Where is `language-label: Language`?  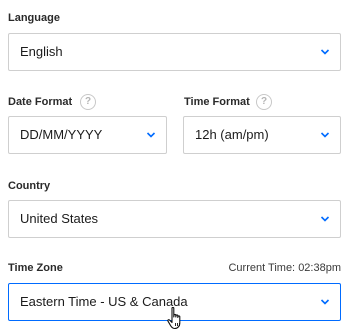
language-label: Language is located at coordinates (34, 18).